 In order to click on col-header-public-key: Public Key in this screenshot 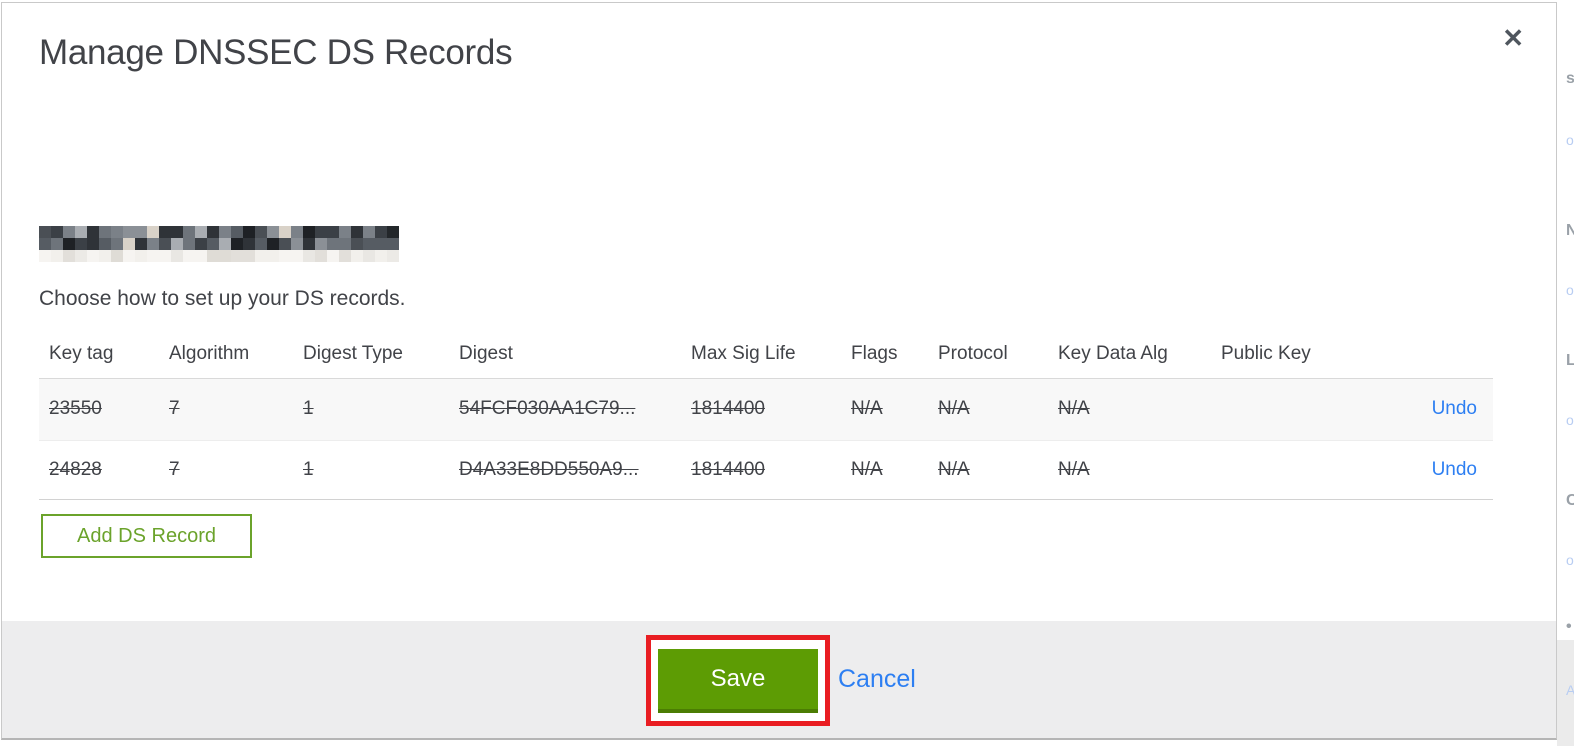, I will do `click(1266, 353)`.